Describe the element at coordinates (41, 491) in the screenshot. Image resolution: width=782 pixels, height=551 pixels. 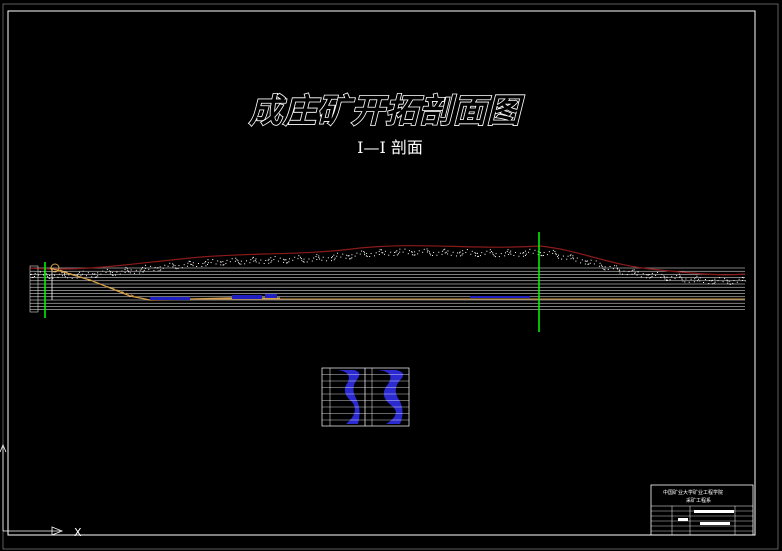
I see `ucs-axis-icon: X` at that location.